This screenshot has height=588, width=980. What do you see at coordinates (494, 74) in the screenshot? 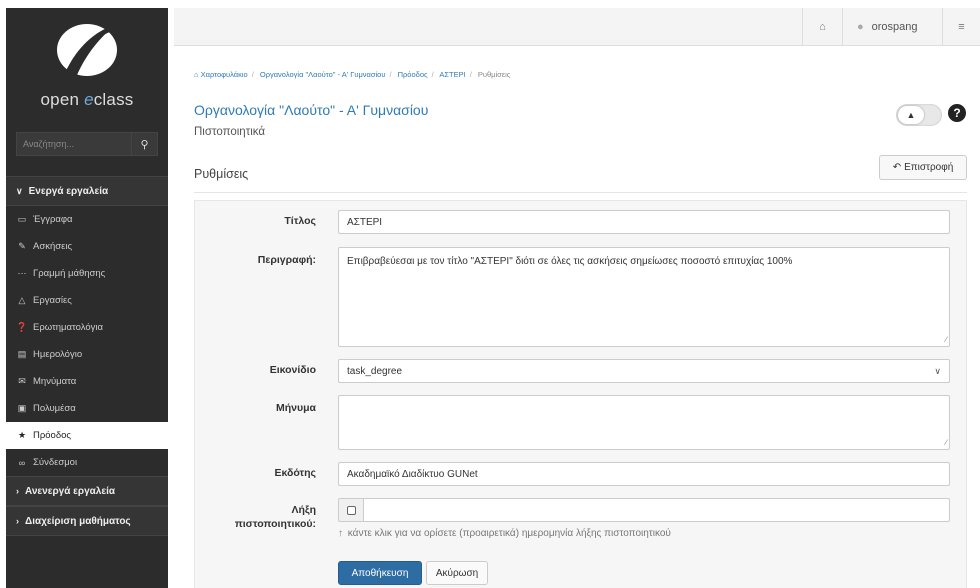
I see `breadcrumb-current: Ρυθμίσεις` at bounding box center [494, 74].